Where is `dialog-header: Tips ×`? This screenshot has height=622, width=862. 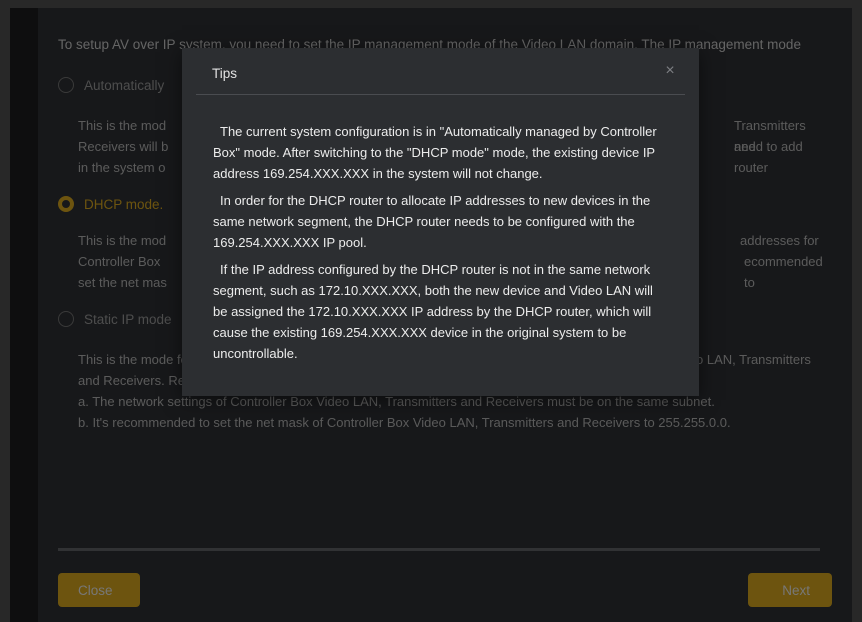
dialog-header: Tips × is located at coordinates (440, 71).